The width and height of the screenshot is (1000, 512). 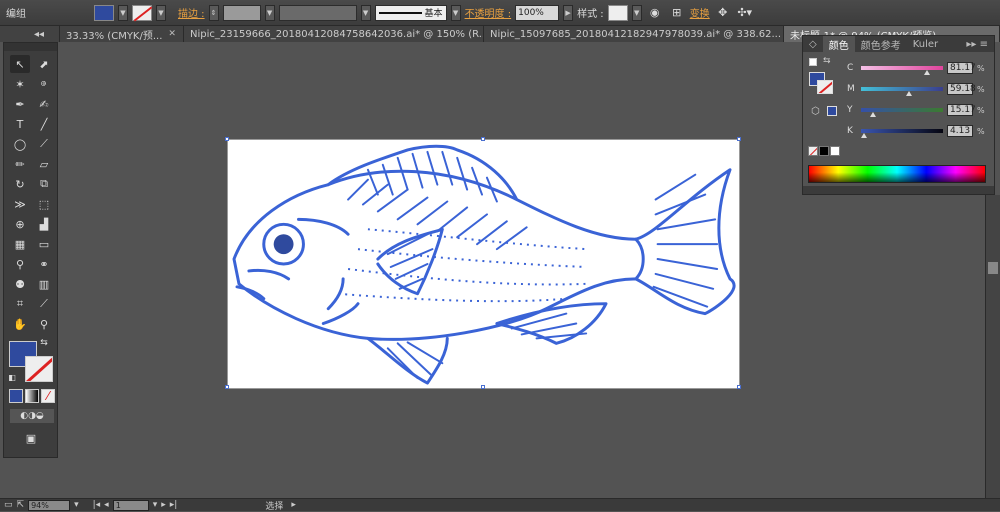 What do you see at coordinates (44, 164) in the screenshot?
I see `eraser-icon: ▱` at bounding box center [44, 164].